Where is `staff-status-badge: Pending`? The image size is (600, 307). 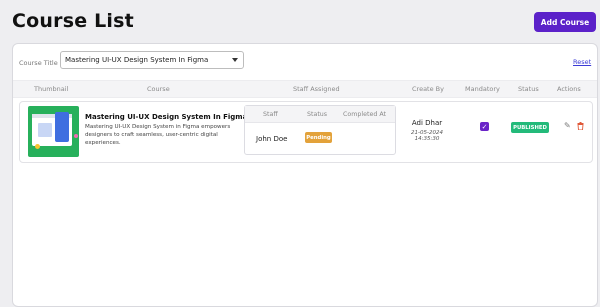
staff-status-badge: Pending is located at coordinates (318, 137).